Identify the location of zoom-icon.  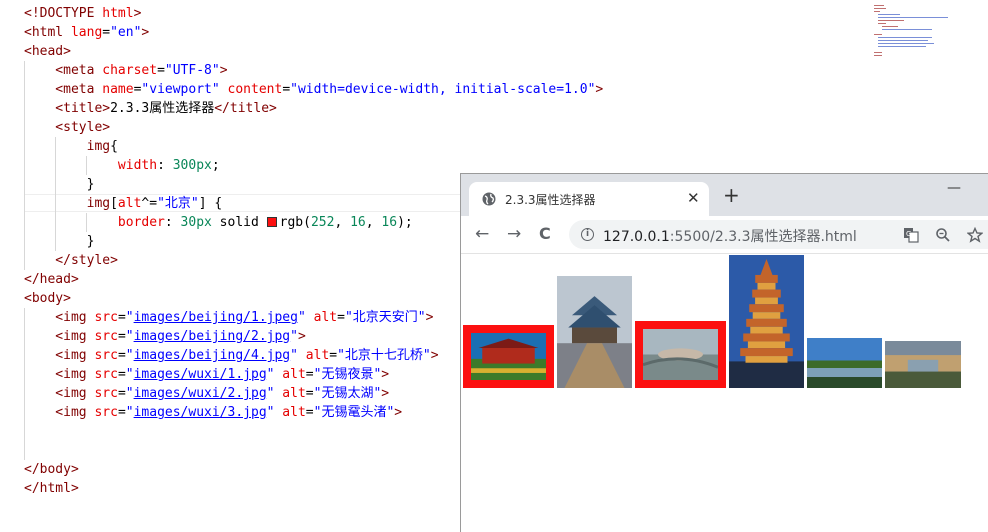
(943, 235).